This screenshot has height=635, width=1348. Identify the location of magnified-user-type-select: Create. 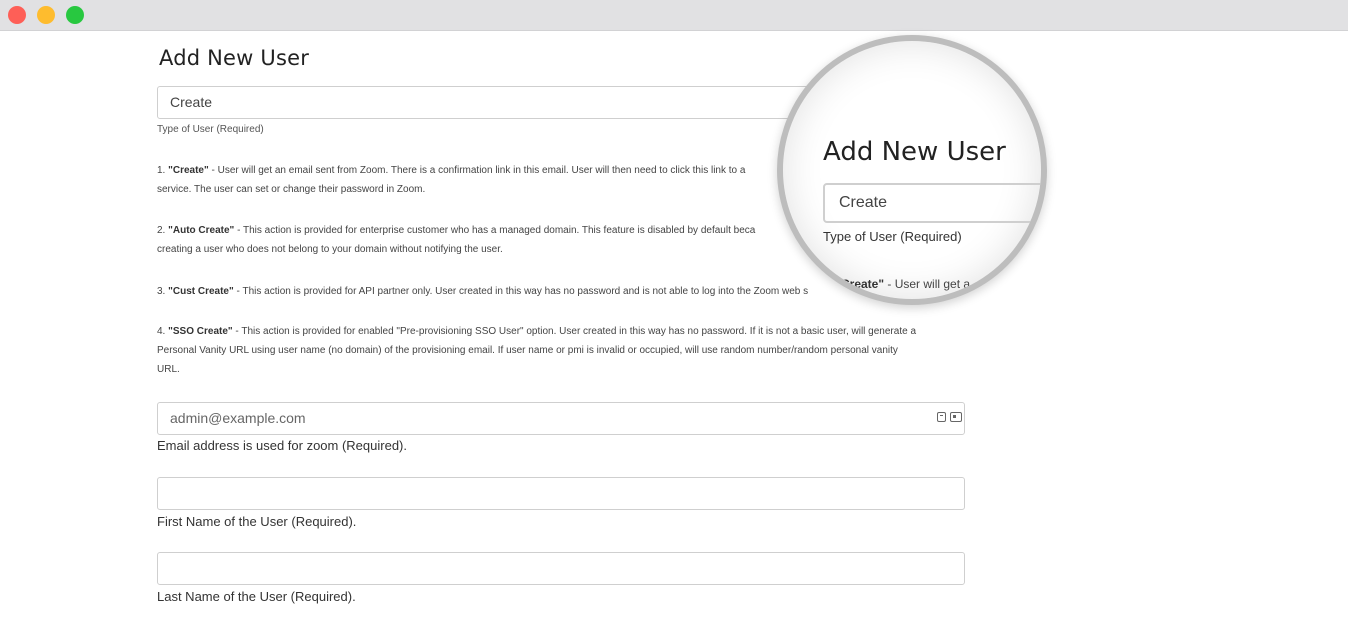
(932, 203).